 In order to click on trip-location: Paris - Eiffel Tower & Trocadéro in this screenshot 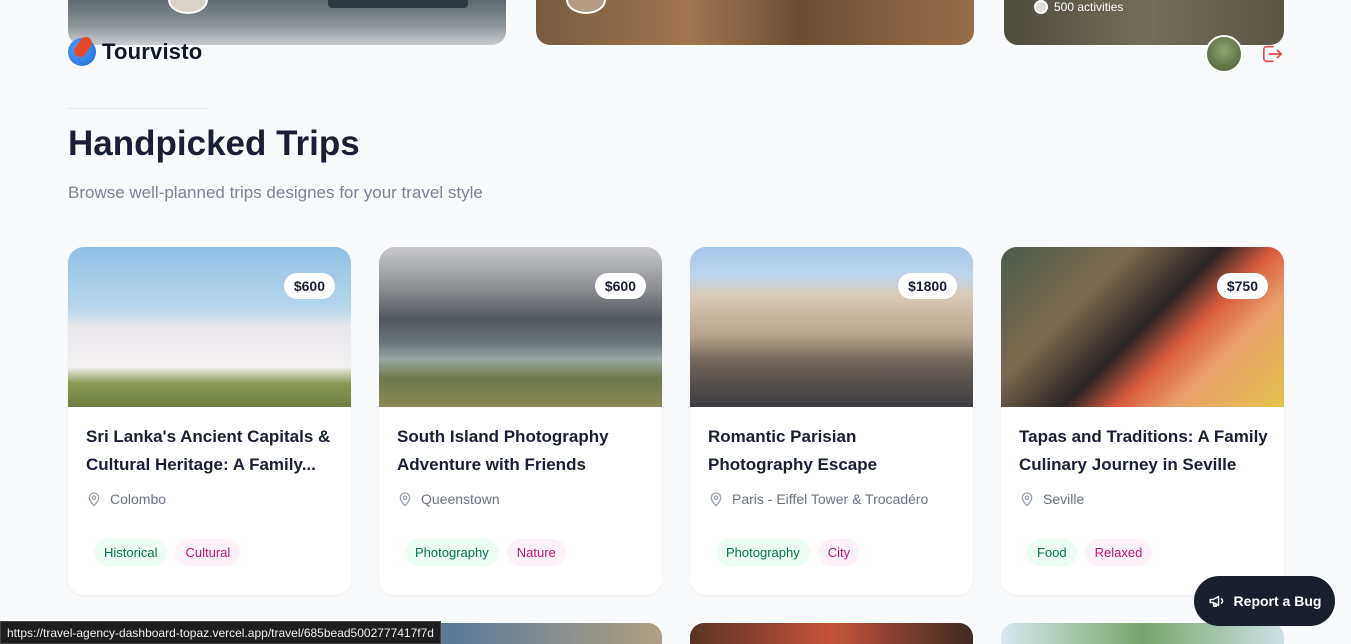, I will do `click(818, 499)`.